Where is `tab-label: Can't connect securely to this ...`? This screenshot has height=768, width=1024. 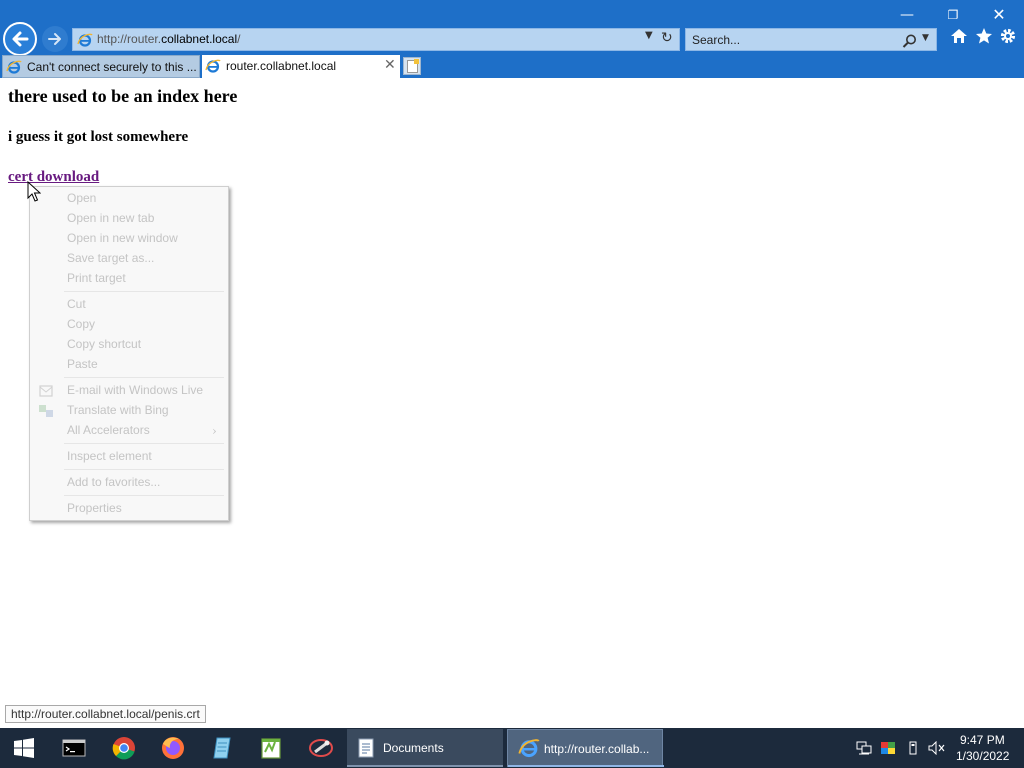 tab-label: Can't connect securely to this ... is located at coordinates (112, 67).